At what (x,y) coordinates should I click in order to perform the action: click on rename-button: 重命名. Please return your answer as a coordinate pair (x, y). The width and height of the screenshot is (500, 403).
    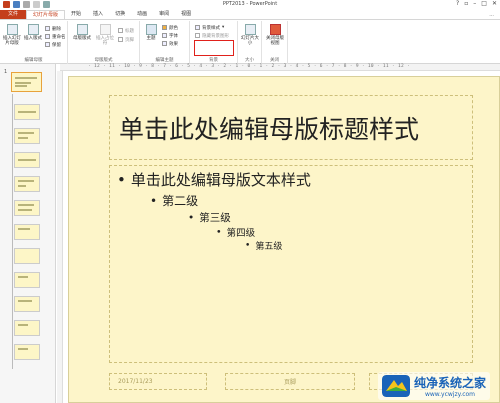
    Looking at the image, I should click on (55, 36).